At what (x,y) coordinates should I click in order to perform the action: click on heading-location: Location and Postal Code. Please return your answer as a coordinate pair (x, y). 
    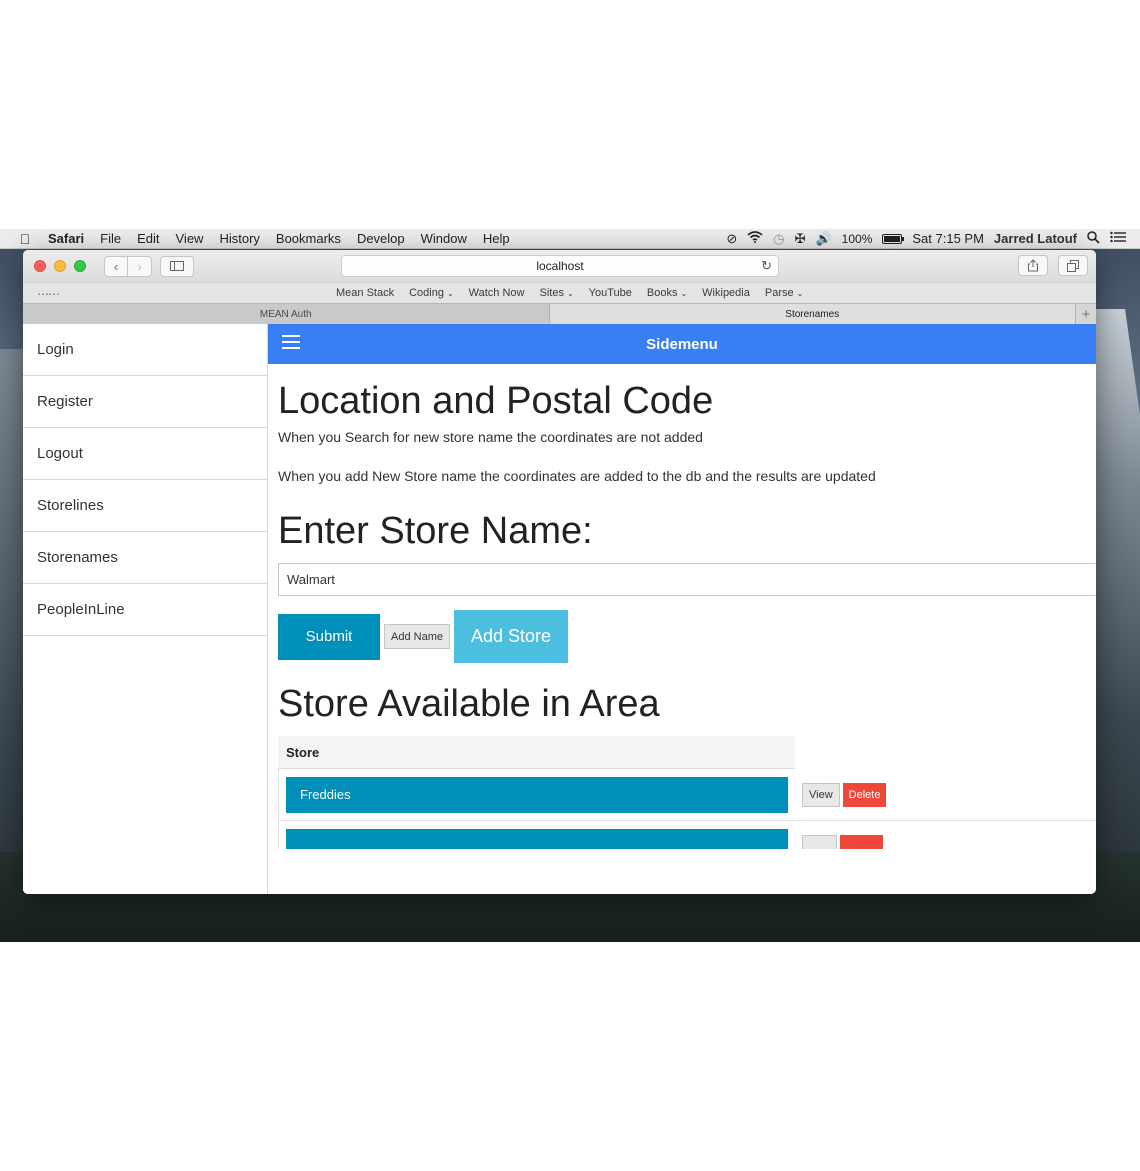
    Looking at the image, I should click on (496, 401).